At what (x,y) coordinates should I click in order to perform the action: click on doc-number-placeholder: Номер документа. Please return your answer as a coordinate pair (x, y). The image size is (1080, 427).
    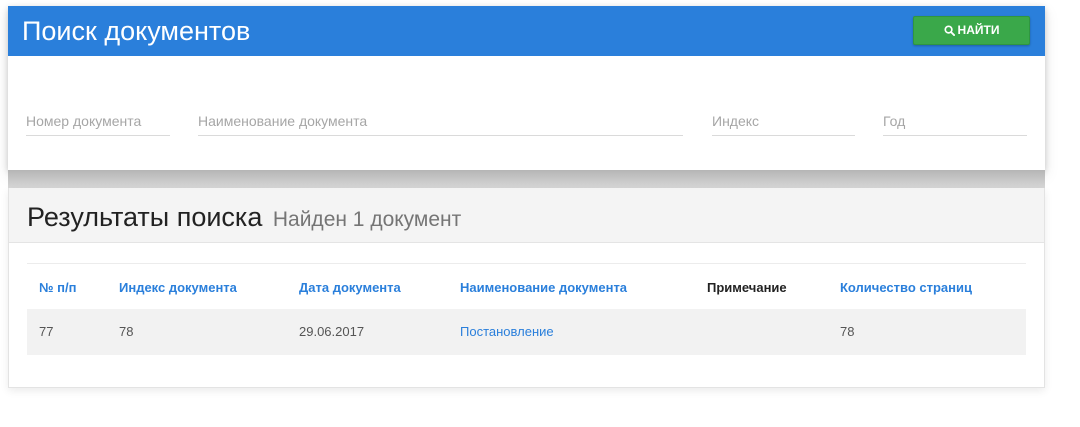
    Looking at the image, I should click on (84, 121).